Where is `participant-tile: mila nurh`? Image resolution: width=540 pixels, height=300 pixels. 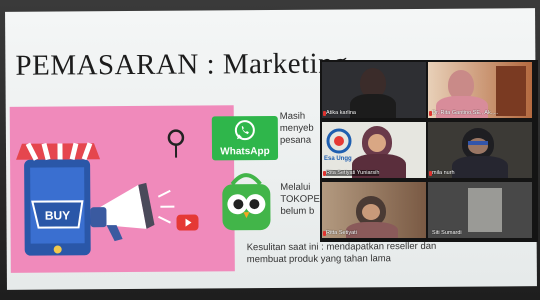
participant-tile: mila nurh is located at coordinates (480, 150).